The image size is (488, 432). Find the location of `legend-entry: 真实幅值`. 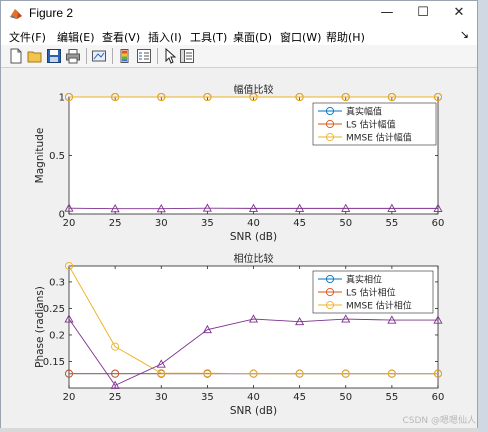

legend-entry: 真实幅值 is located at coordinates (364, 112).